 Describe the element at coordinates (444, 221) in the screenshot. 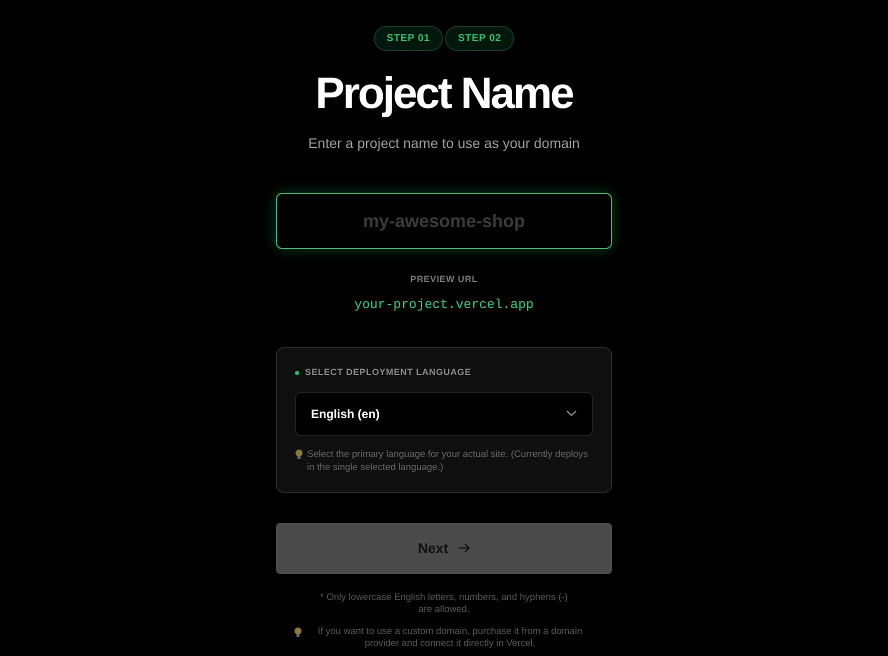

I see `project-name-field: my-awesome-shop` at that location.